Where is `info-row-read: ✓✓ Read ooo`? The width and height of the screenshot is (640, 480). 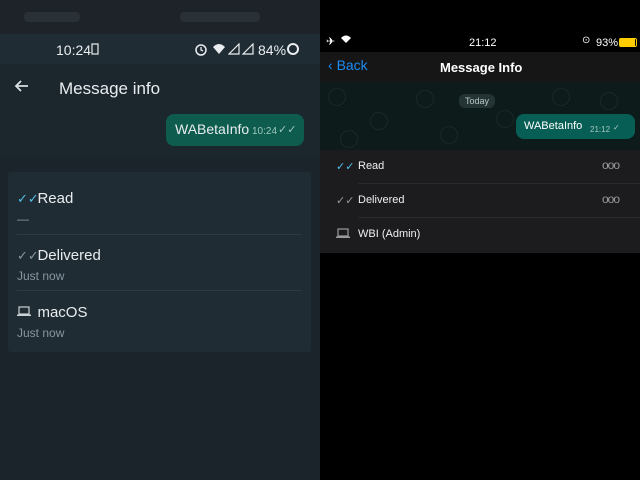 info-row-read: ✓✓ Read ooo is located at coordinates (480, 167).